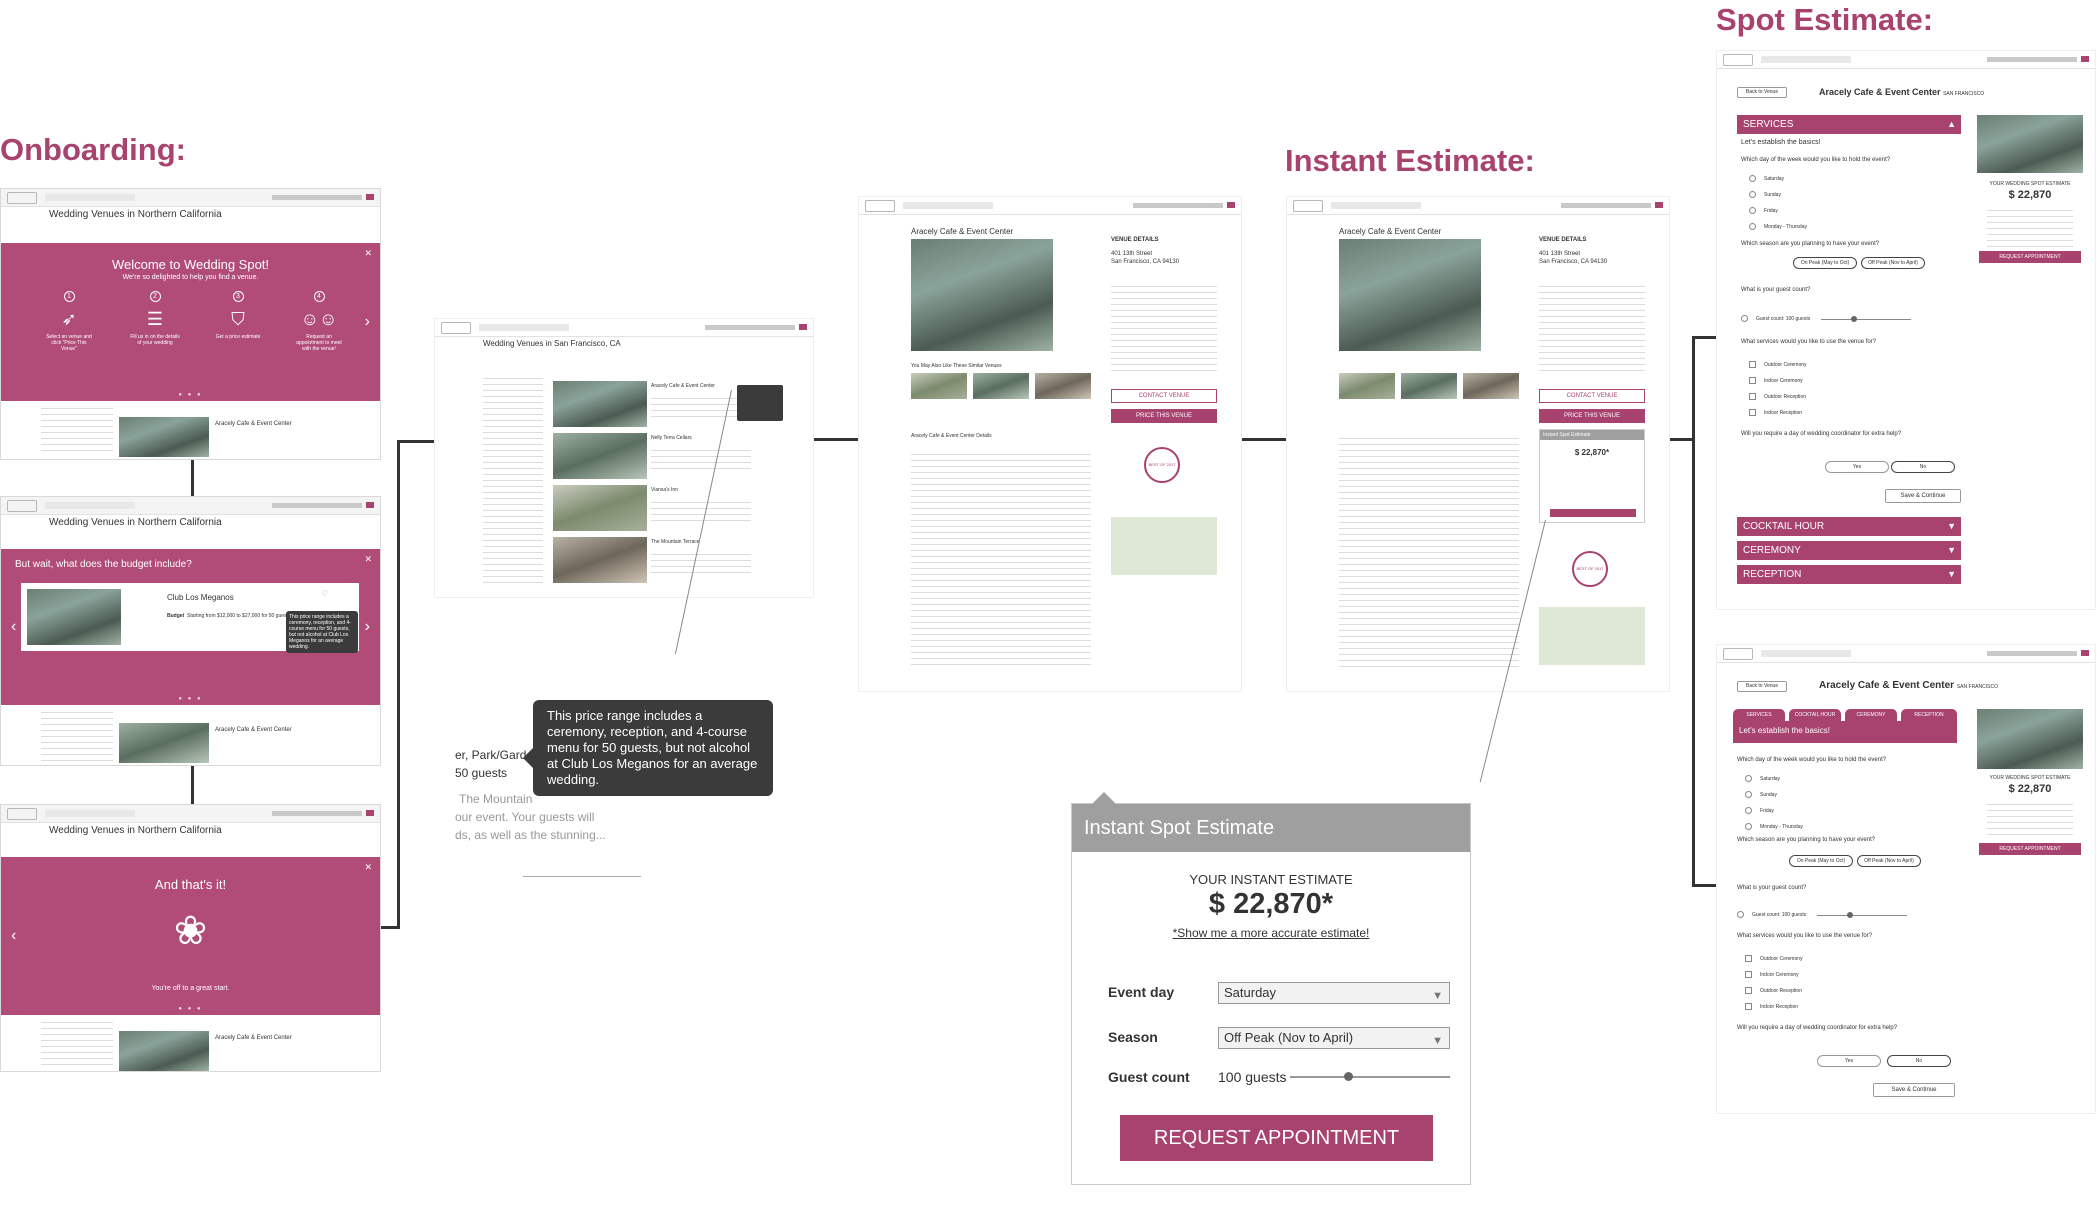  What do you see at coordinates (324, 593) in the screenshot?
I see `heart-icon: ♡` at bounding box center [324, 593].